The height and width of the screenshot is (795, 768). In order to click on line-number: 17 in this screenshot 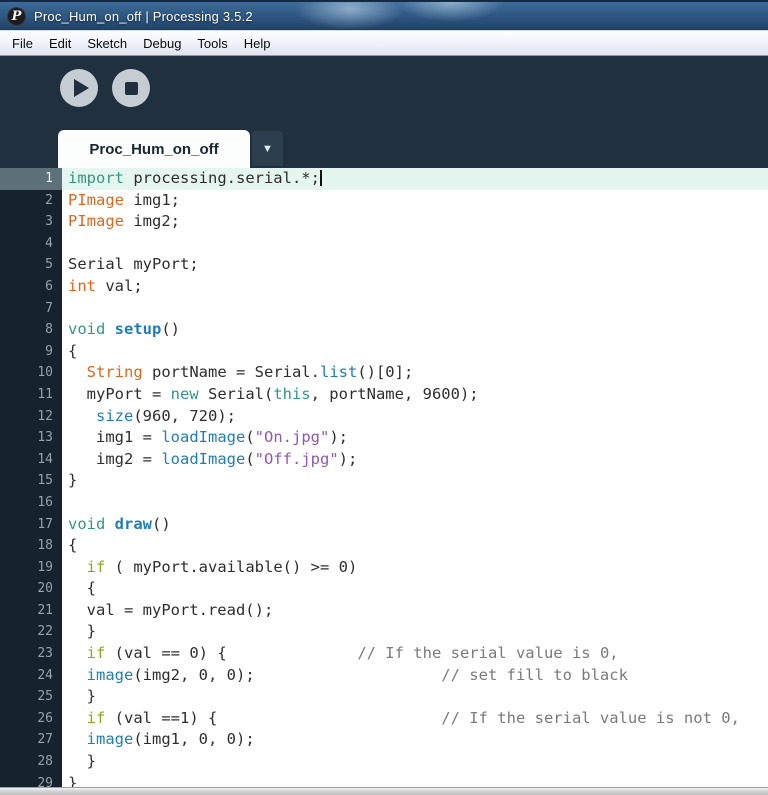, I will do `click(45, 524)`.